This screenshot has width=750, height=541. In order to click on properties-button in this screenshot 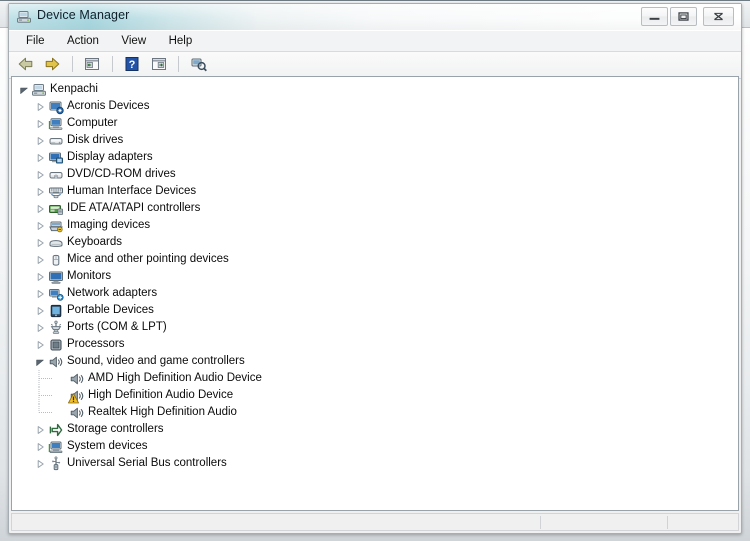, I will do `click(159, 64)`.